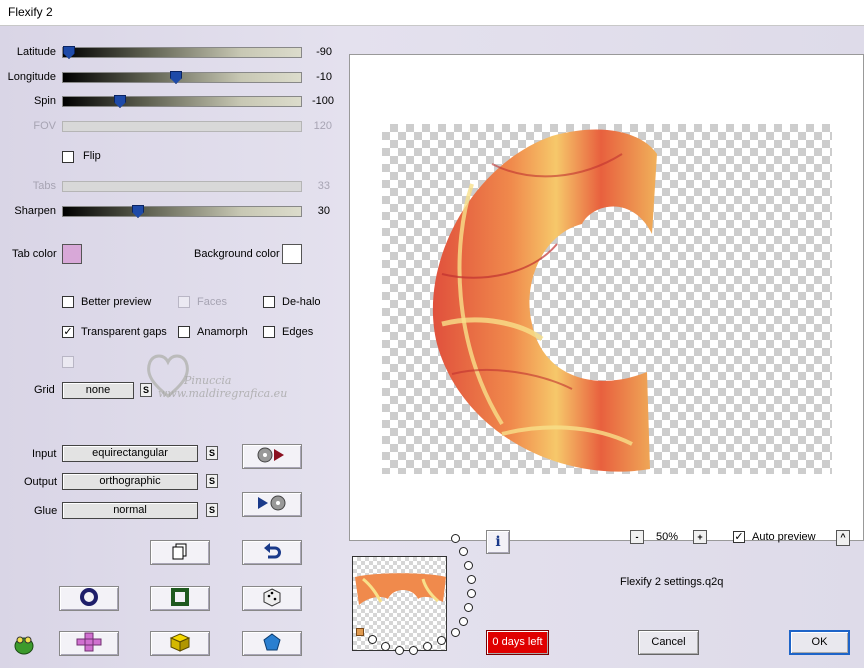 The image size is (864, 668). I want to click on transparent-gaps-checkbox: ✓, so click(68, 332).